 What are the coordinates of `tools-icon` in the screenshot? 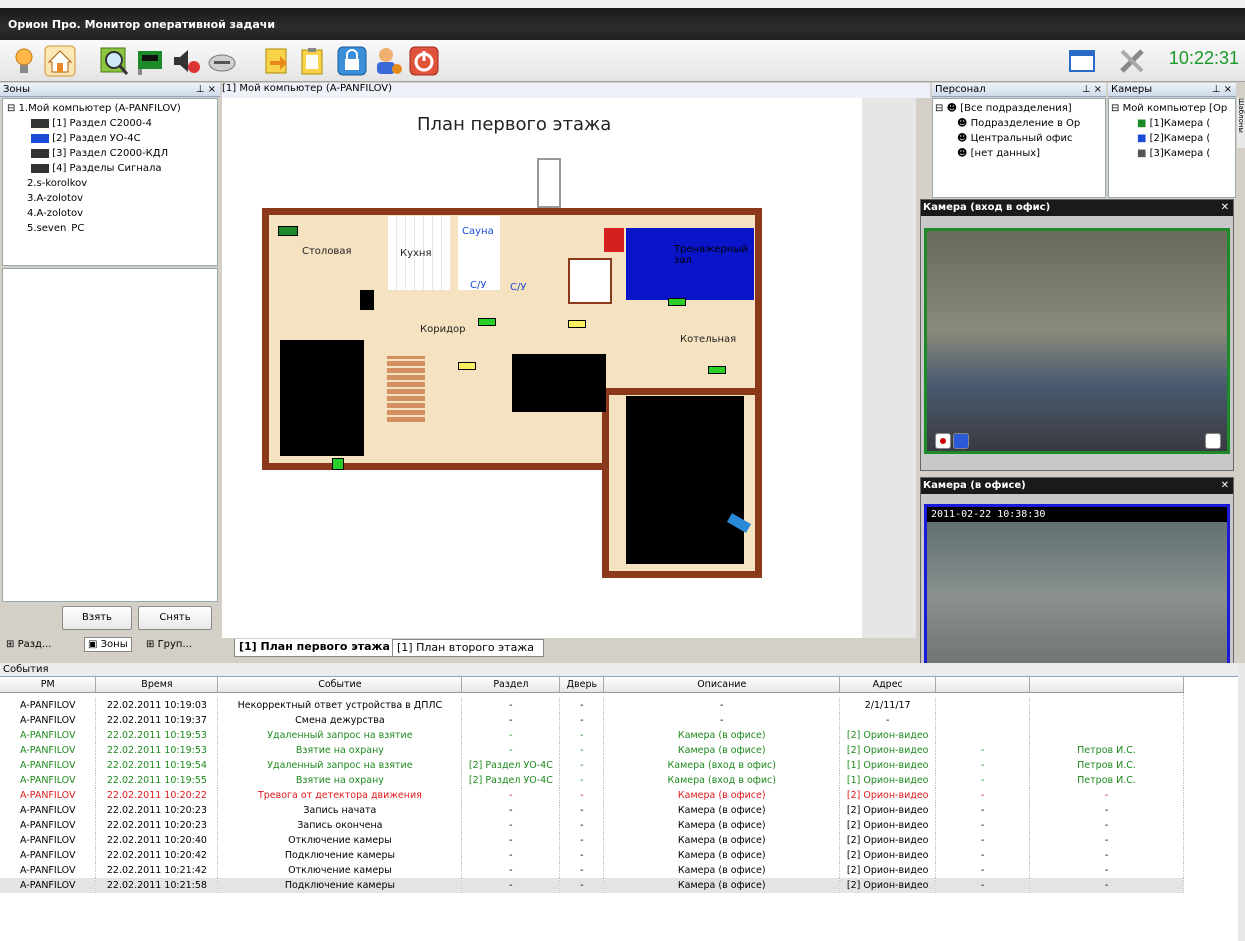 It's located at (1132, 61).